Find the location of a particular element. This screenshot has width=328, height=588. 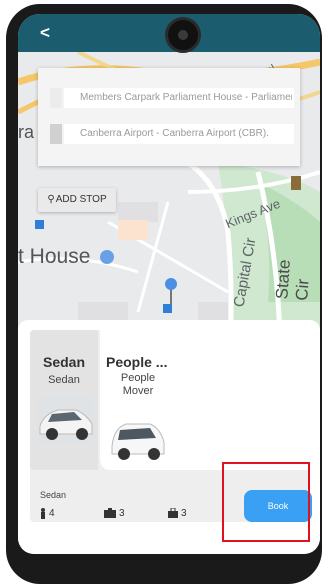

sedan-car-image is located at coordinates (66, 420).